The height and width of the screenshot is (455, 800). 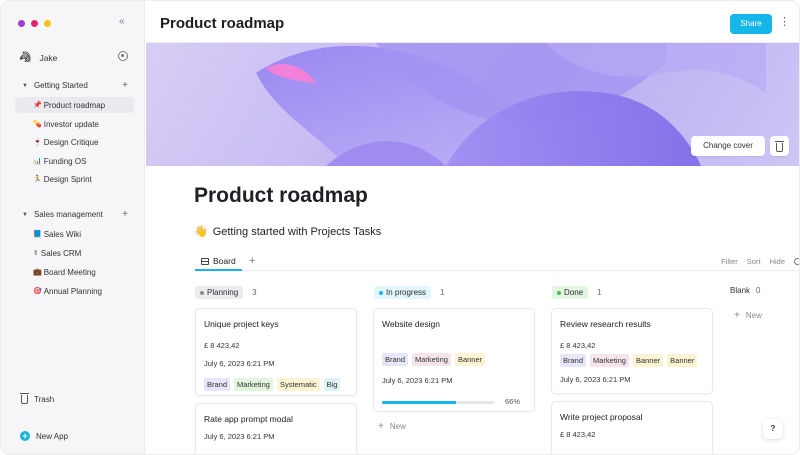 I want to click on status-badge: Done, so click(x=570, y=292).